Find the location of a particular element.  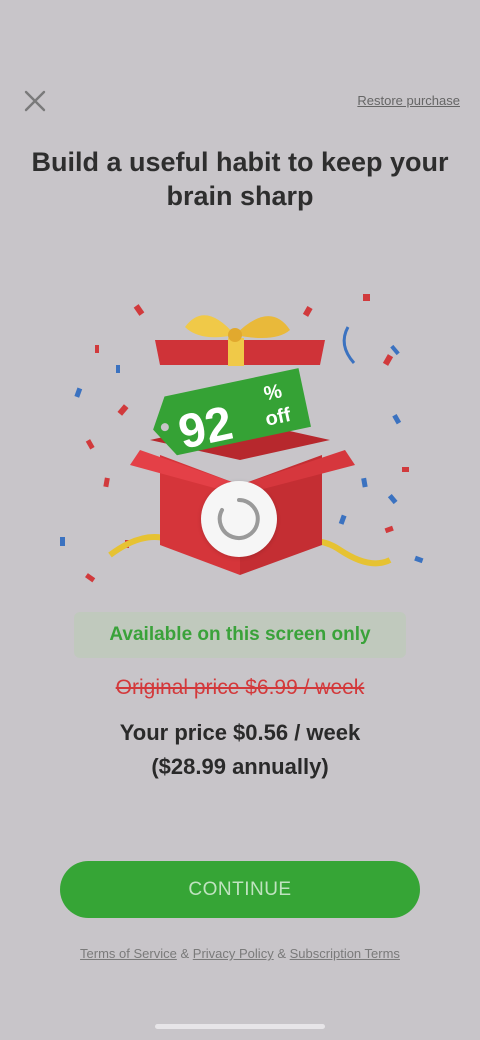

original-price: Original price $6.99 / week is located at coordinates (240, 687).